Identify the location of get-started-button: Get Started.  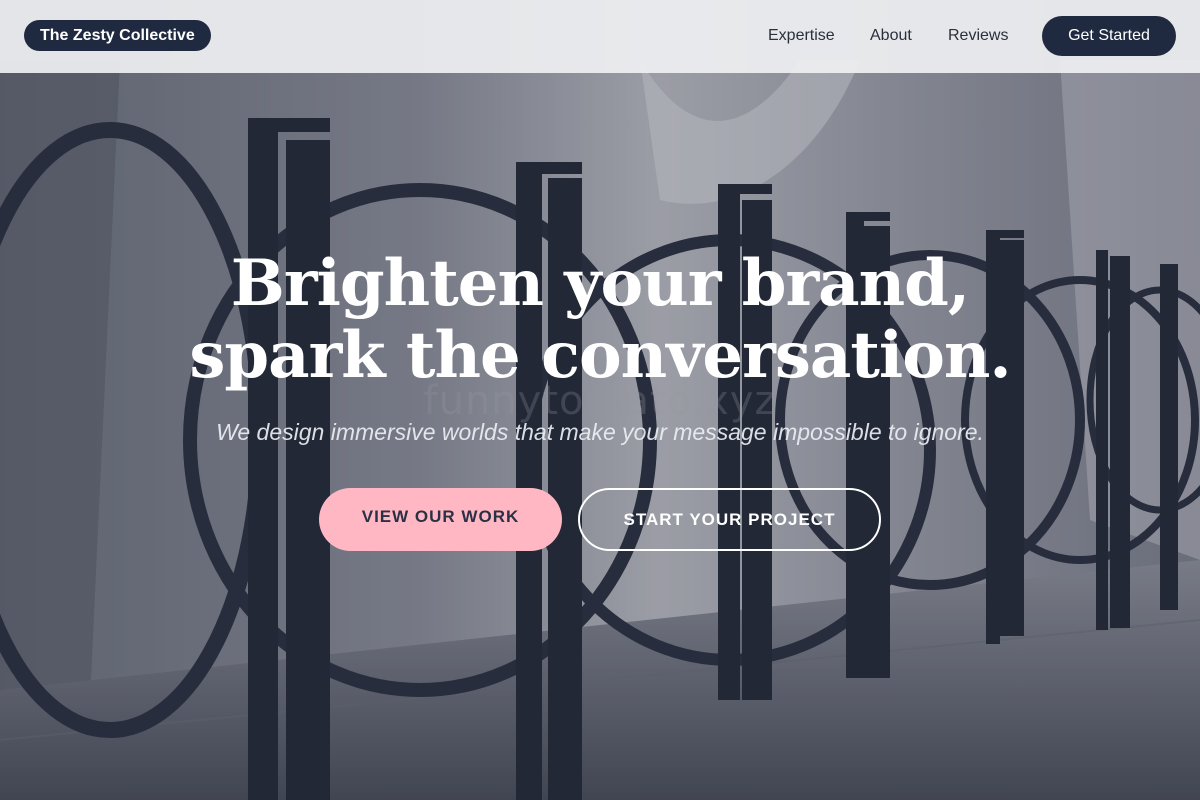
(1109, 36).